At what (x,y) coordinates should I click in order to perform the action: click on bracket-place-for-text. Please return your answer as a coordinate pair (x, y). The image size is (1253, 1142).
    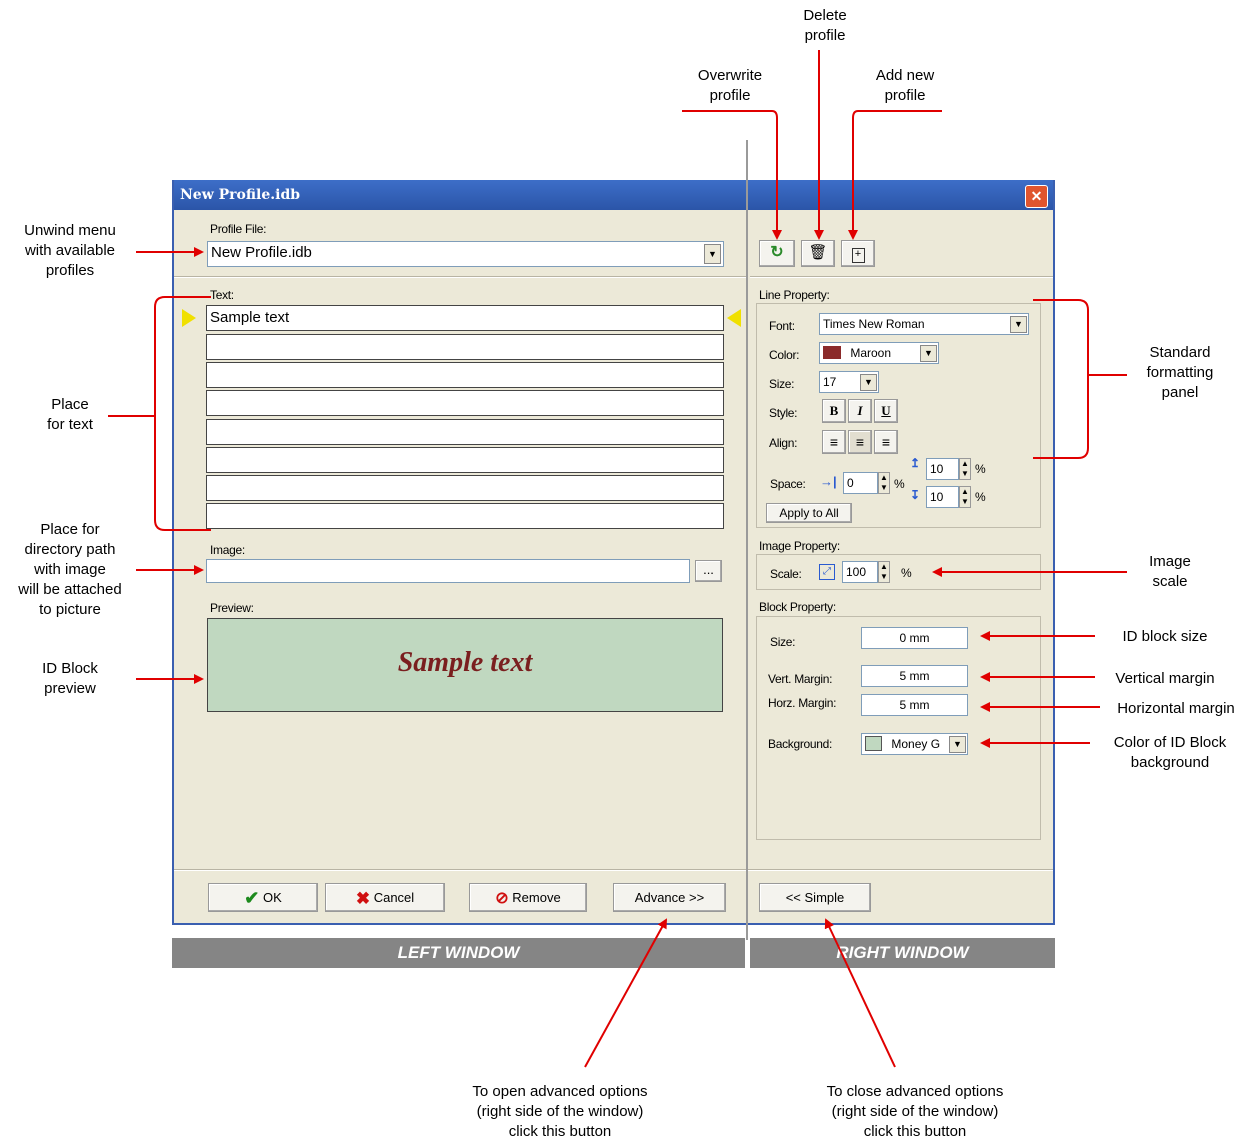
    Looking at the image, I should click on (182, 413).